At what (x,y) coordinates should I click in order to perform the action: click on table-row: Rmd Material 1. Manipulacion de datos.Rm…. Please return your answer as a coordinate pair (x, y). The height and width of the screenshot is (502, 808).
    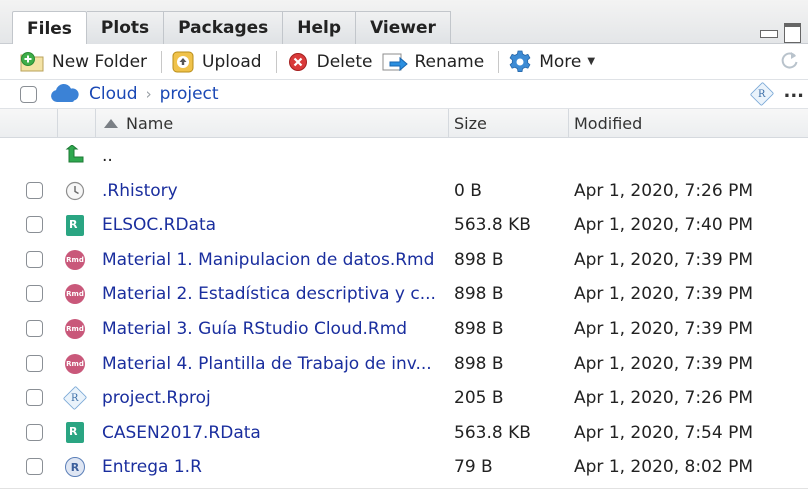
    Looking at the image, I should click on (404, 260).